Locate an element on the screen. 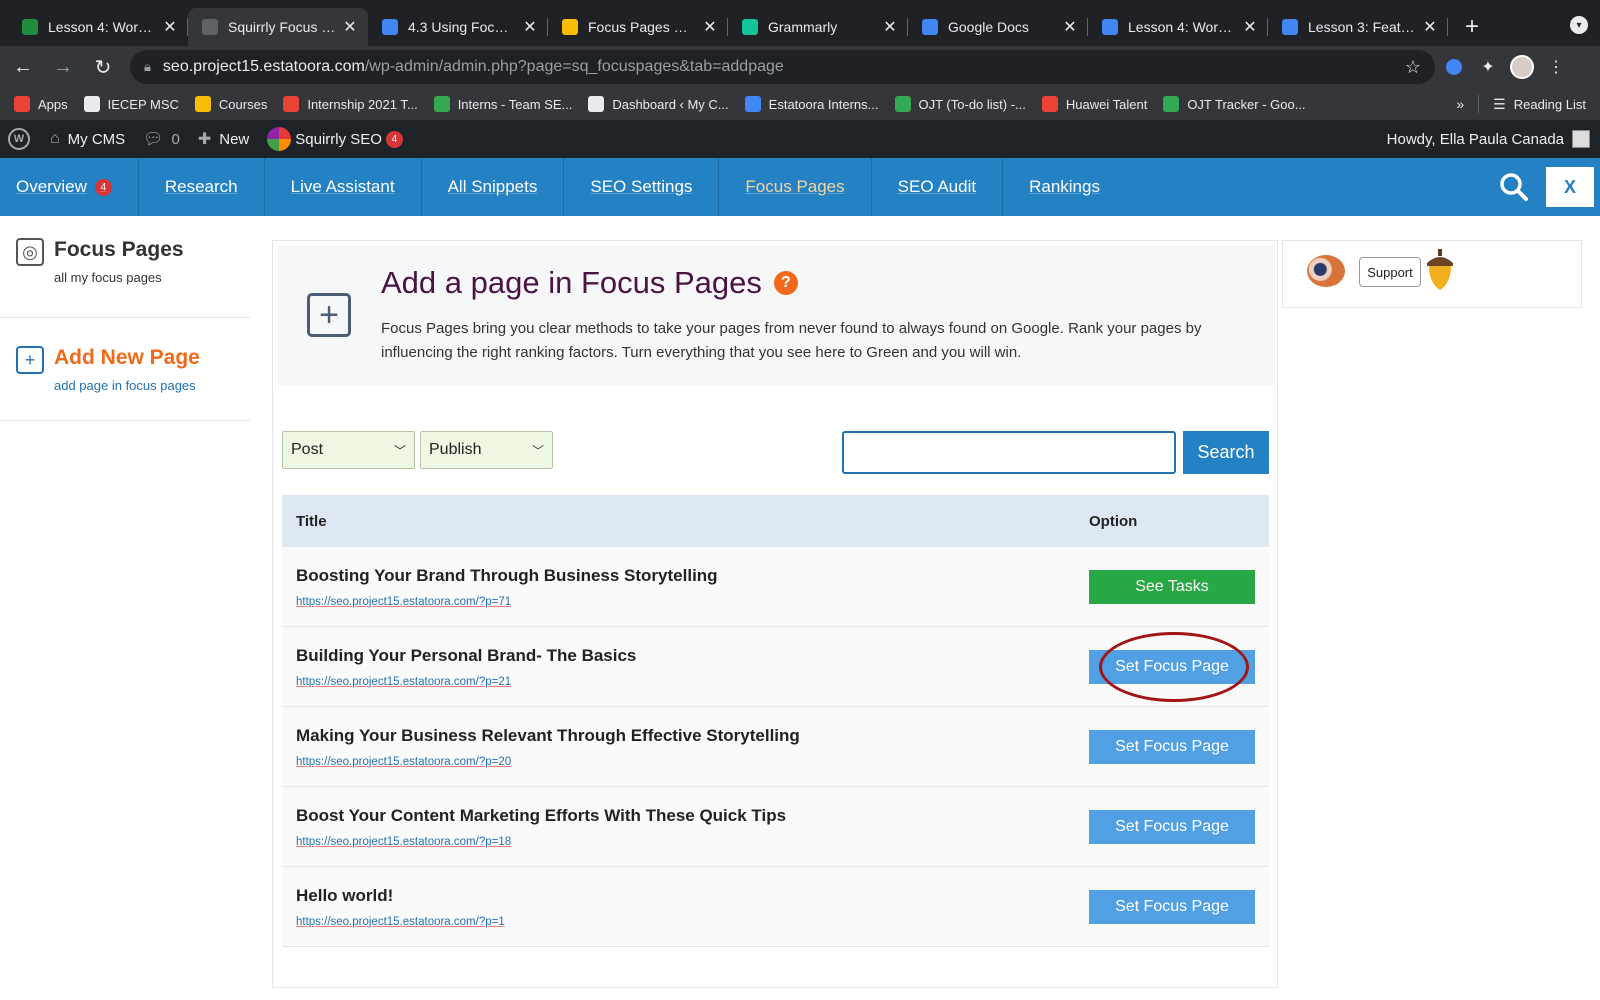 The image size is (1600, 1000). nav-item-overview: Overview 4 is located at coordinates (69, 187).